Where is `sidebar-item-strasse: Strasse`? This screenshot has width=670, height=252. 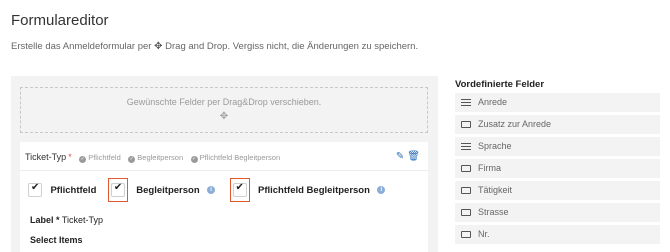
sidebar-item-strasse: Strasse is located at coordinates (557, 212).